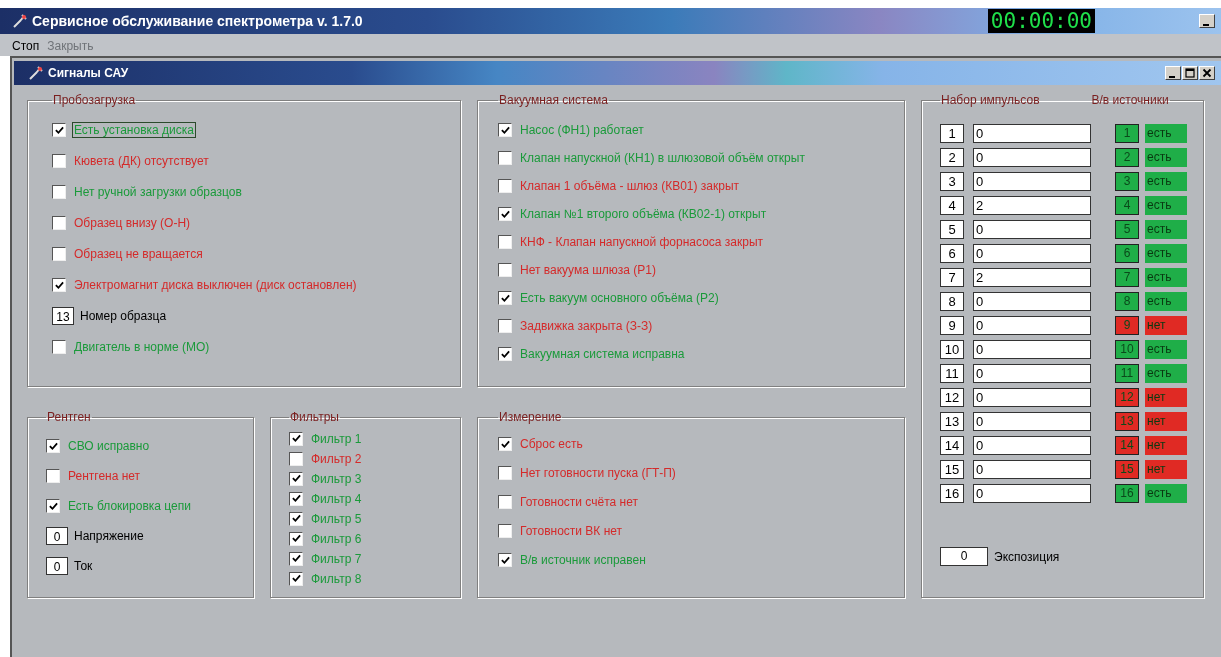  Describe the element at coordinates (579, 502) in the screenshot. I see `checkbox-label: Готовности счёта нет` at that location.